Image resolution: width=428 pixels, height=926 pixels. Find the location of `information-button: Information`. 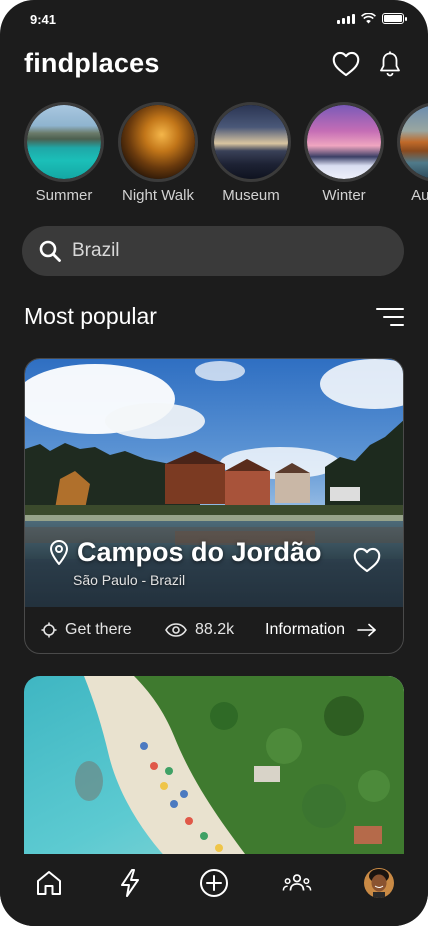

information-button: Information is located at coordinates (321, 630).